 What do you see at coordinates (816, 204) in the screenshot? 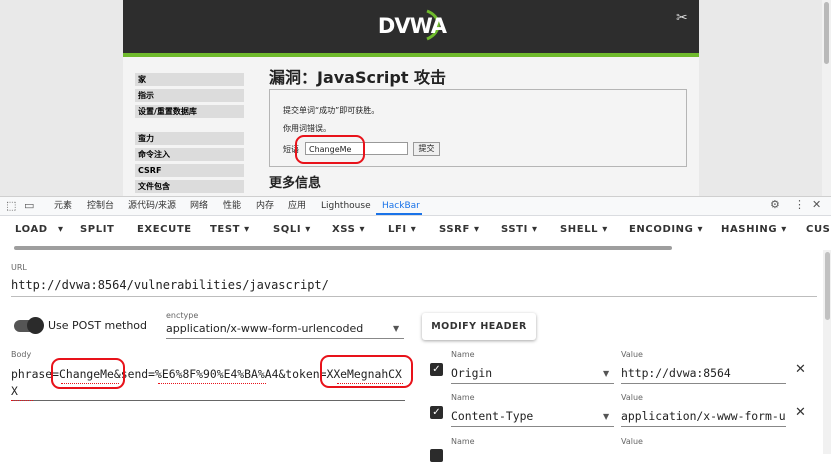
I see `close-devtools-icon: ✕` at bounding box center [816, 204].